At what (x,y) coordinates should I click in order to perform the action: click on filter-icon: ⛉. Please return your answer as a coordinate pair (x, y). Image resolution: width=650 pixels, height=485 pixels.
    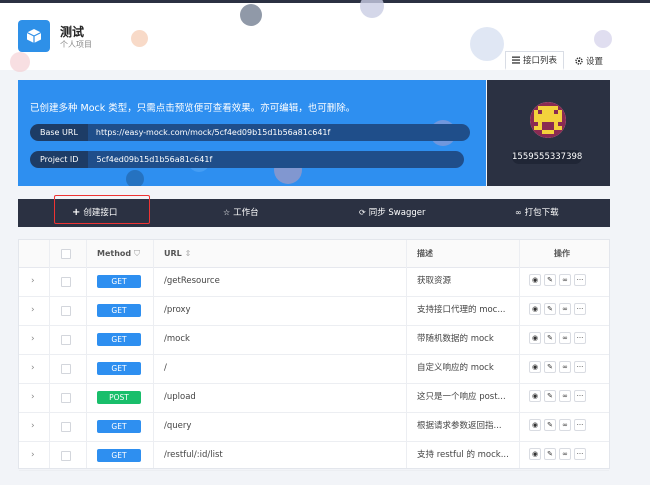
    Looking at the image, I should click on (137, 253).